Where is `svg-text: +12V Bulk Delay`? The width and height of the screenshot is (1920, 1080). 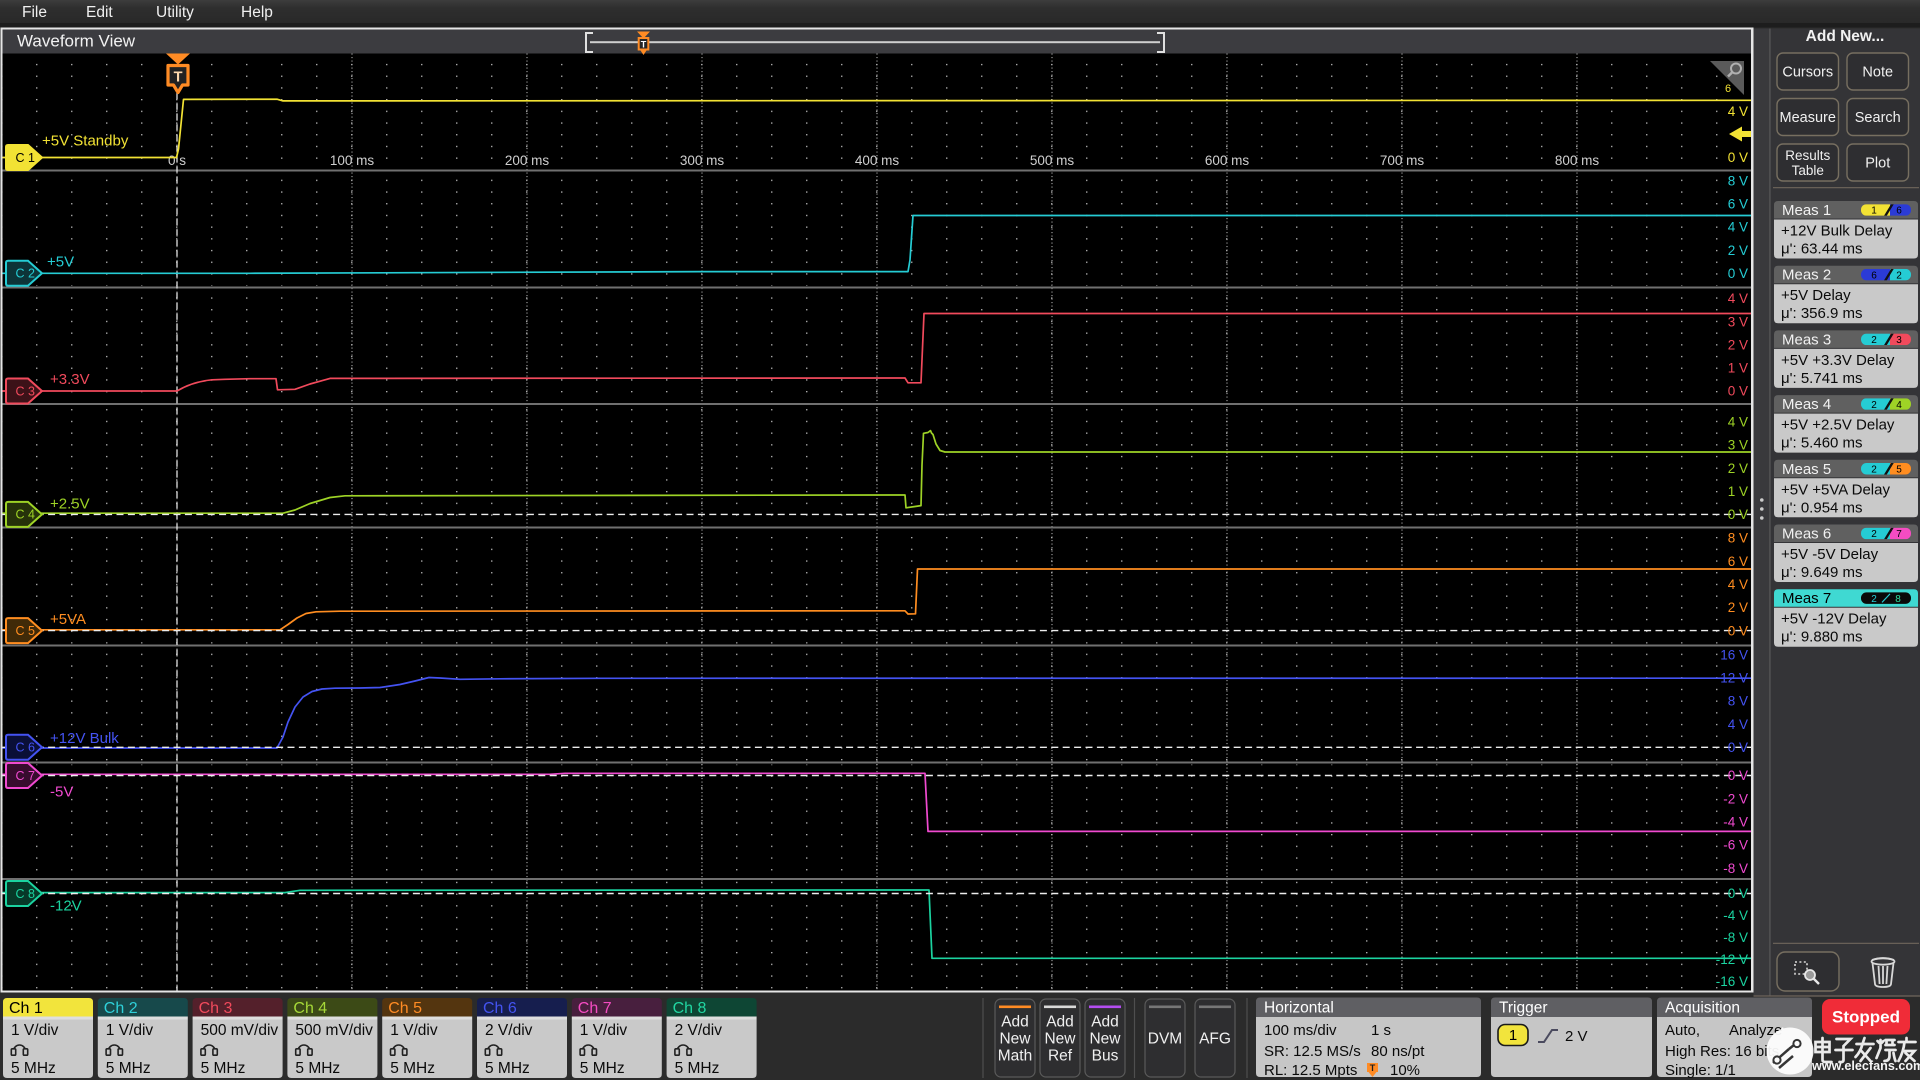 svg-text: +12V Bulk Delay is located at coordinates (1837, 231).